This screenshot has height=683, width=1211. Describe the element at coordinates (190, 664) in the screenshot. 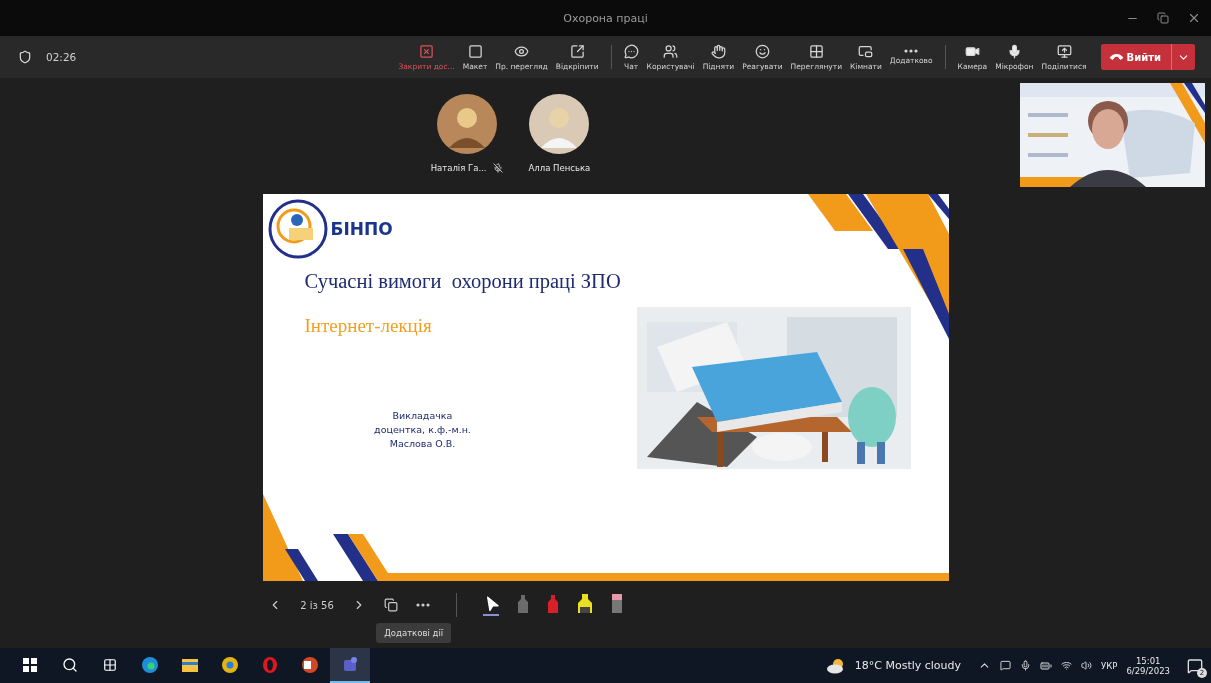

I see `folder-icon` at that location.